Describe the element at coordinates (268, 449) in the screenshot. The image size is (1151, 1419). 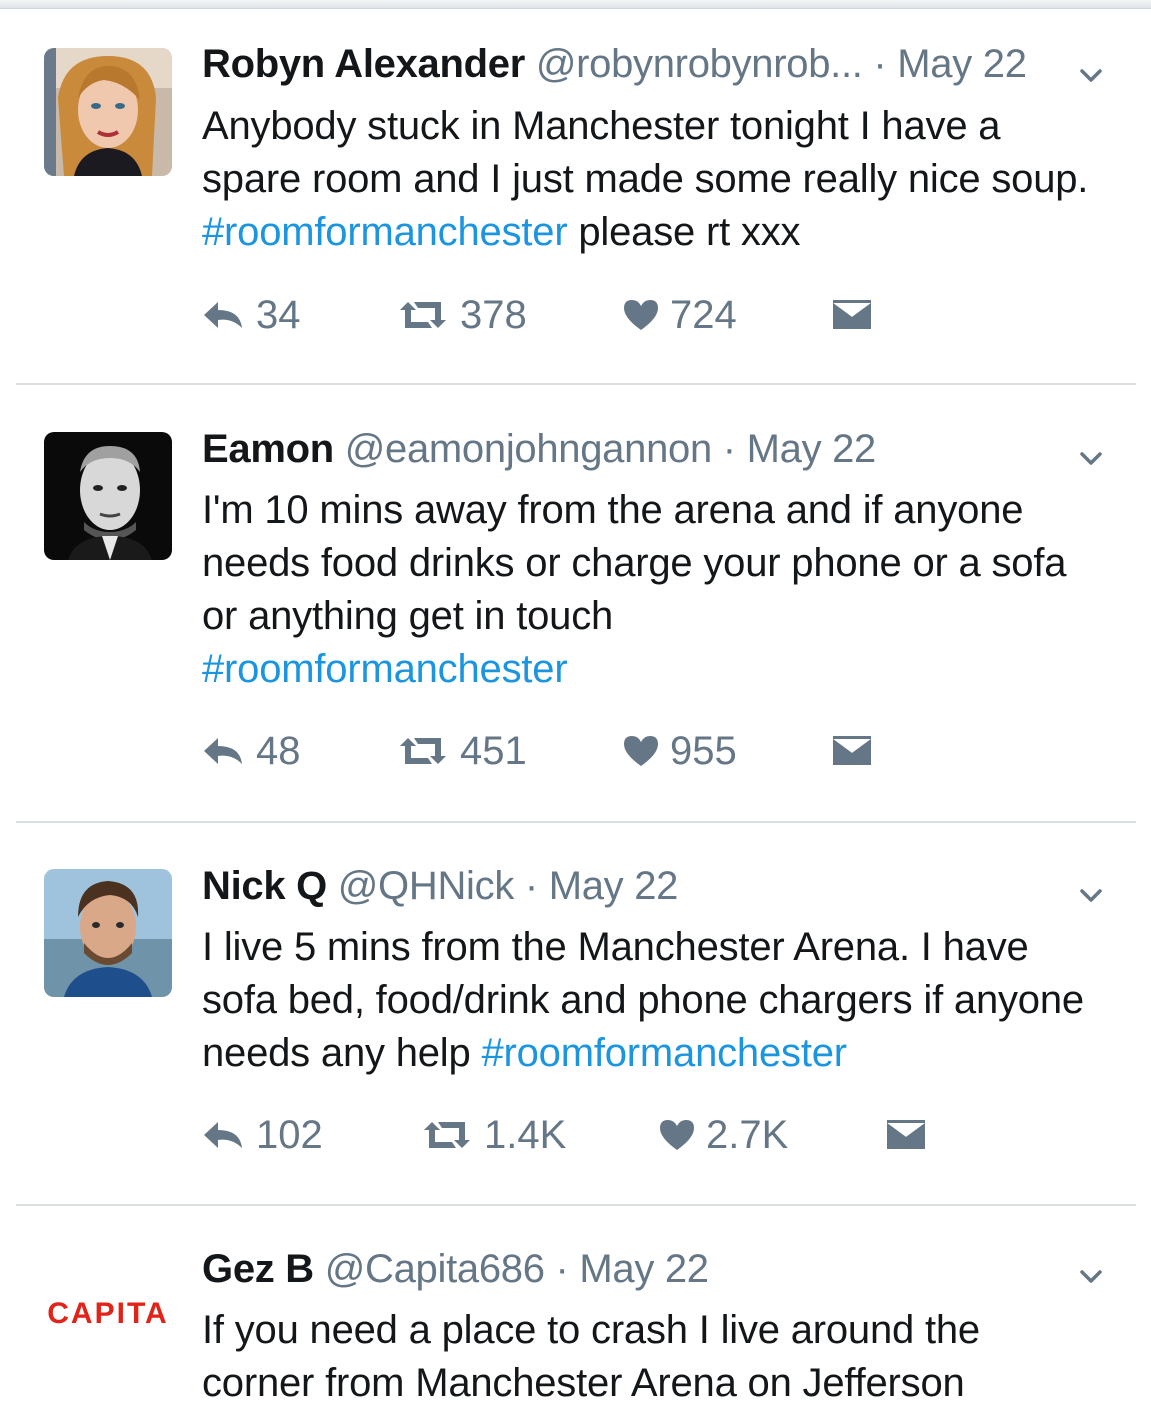
I see `display-name: Eamon` at that location.